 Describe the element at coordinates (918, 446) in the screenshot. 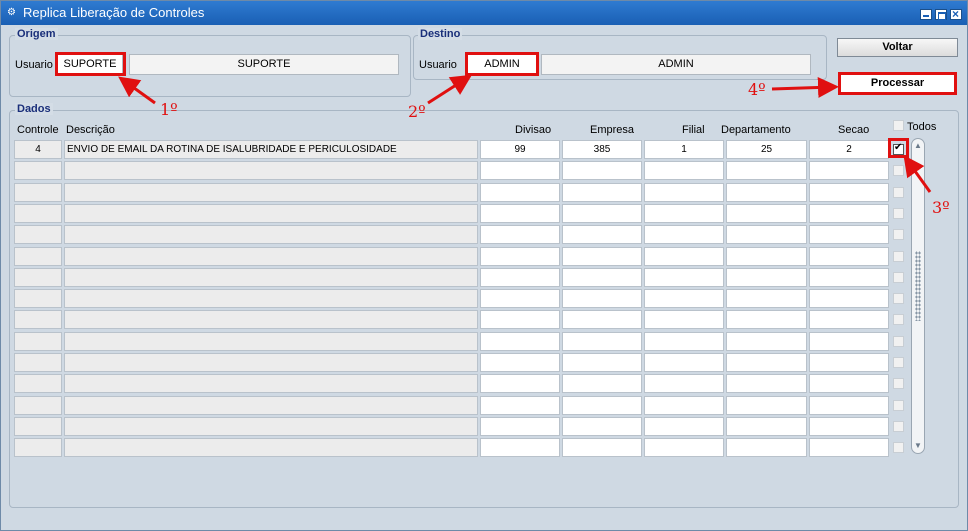

I see `scroll-down-icon: ▼` at that location.